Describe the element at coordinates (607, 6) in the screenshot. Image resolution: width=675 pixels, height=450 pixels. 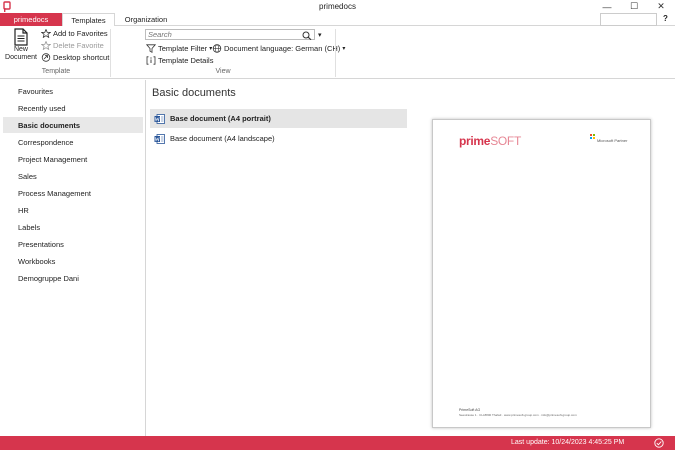
I see `minimize-button: —` at that location.